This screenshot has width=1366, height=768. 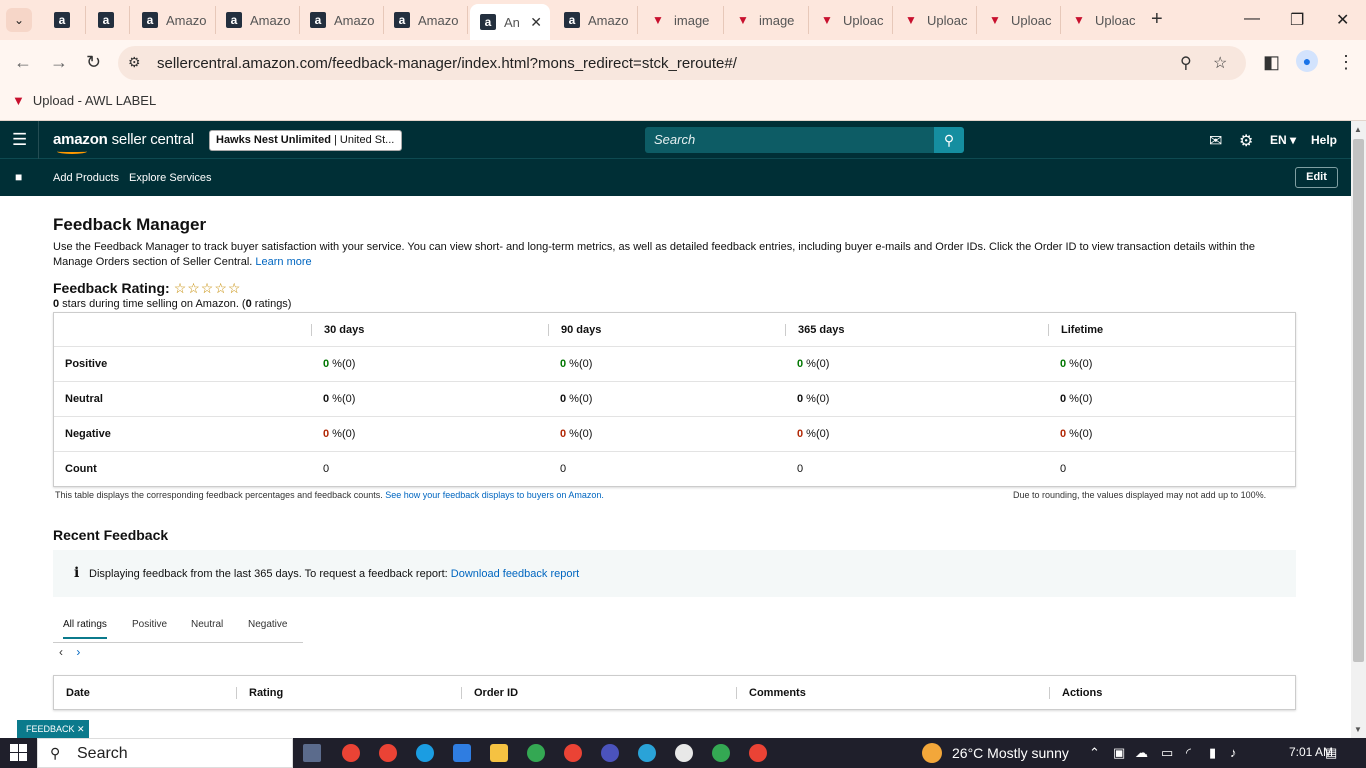 What do you see at coordinates (1271, 62) in the screenshot?
I see `side-panel-icon: ◧` at bounding box center [1271, 62].